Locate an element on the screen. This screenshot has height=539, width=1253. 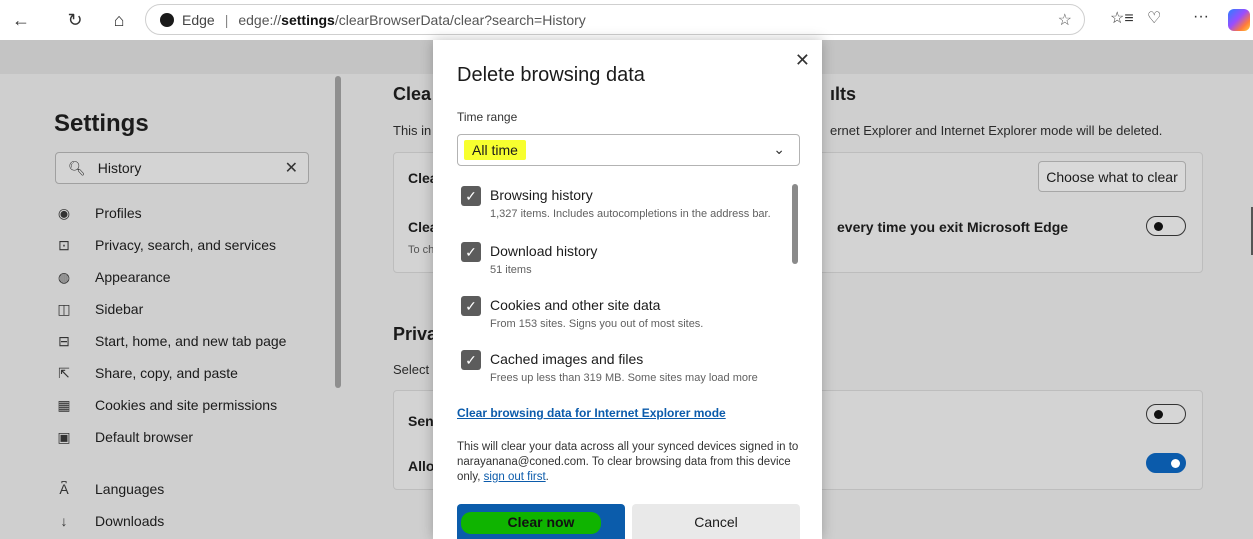
download-icon: ↓ is located at coordinates (64, 521).